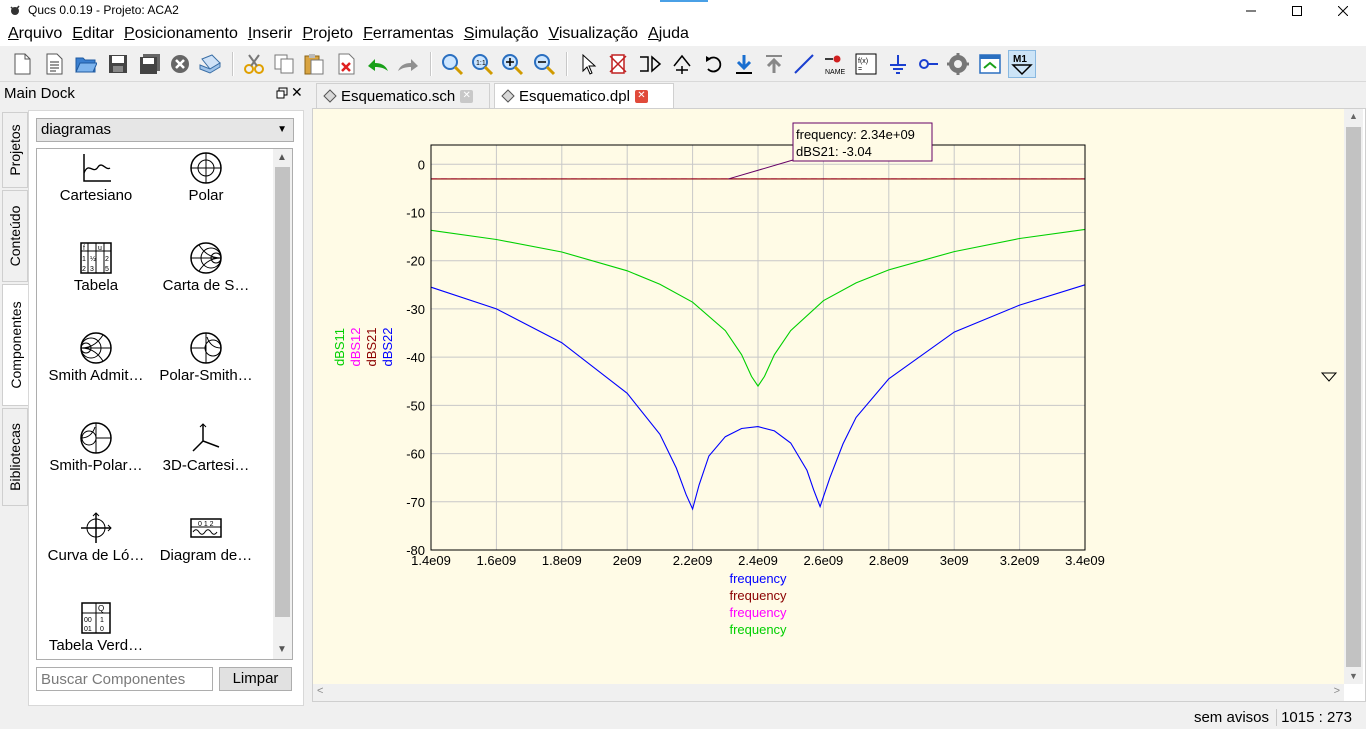 This screenshot has height=729, width=1366. What do you see at coordinates (501, 34) in the screenshot?
I see `menu-simulacao: Simulação` at bounding box center [501, 34].